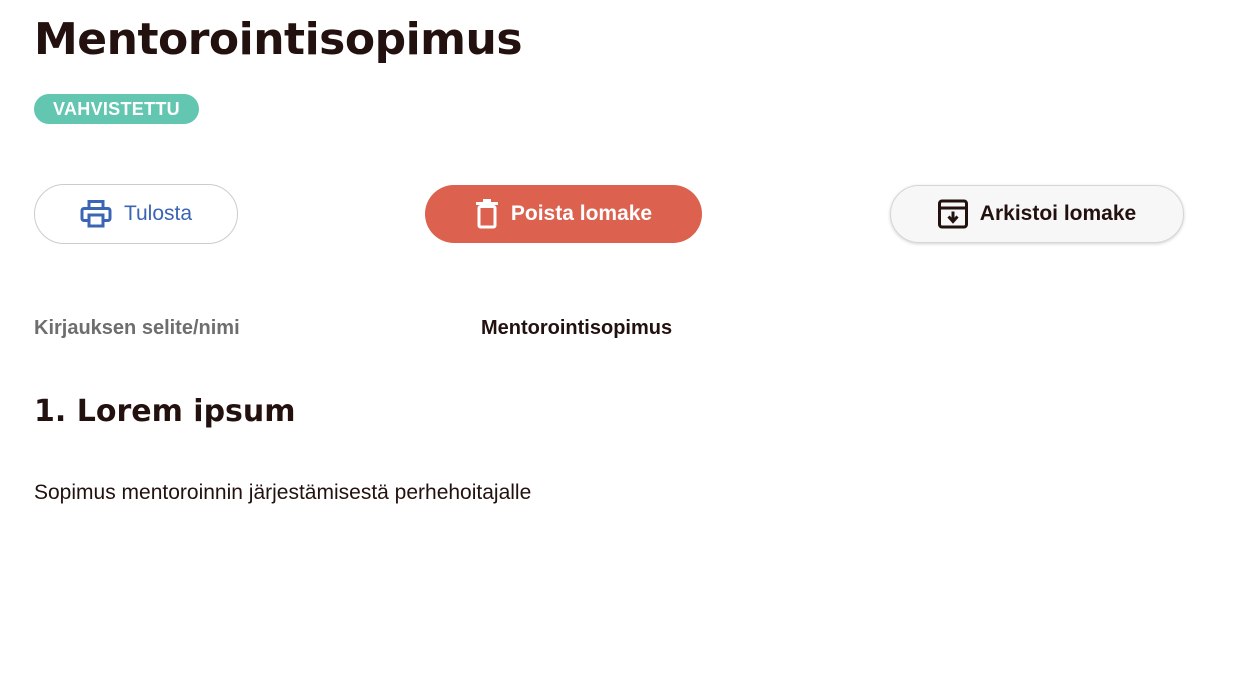  I want to click on printer-icon, so click(96, 214).